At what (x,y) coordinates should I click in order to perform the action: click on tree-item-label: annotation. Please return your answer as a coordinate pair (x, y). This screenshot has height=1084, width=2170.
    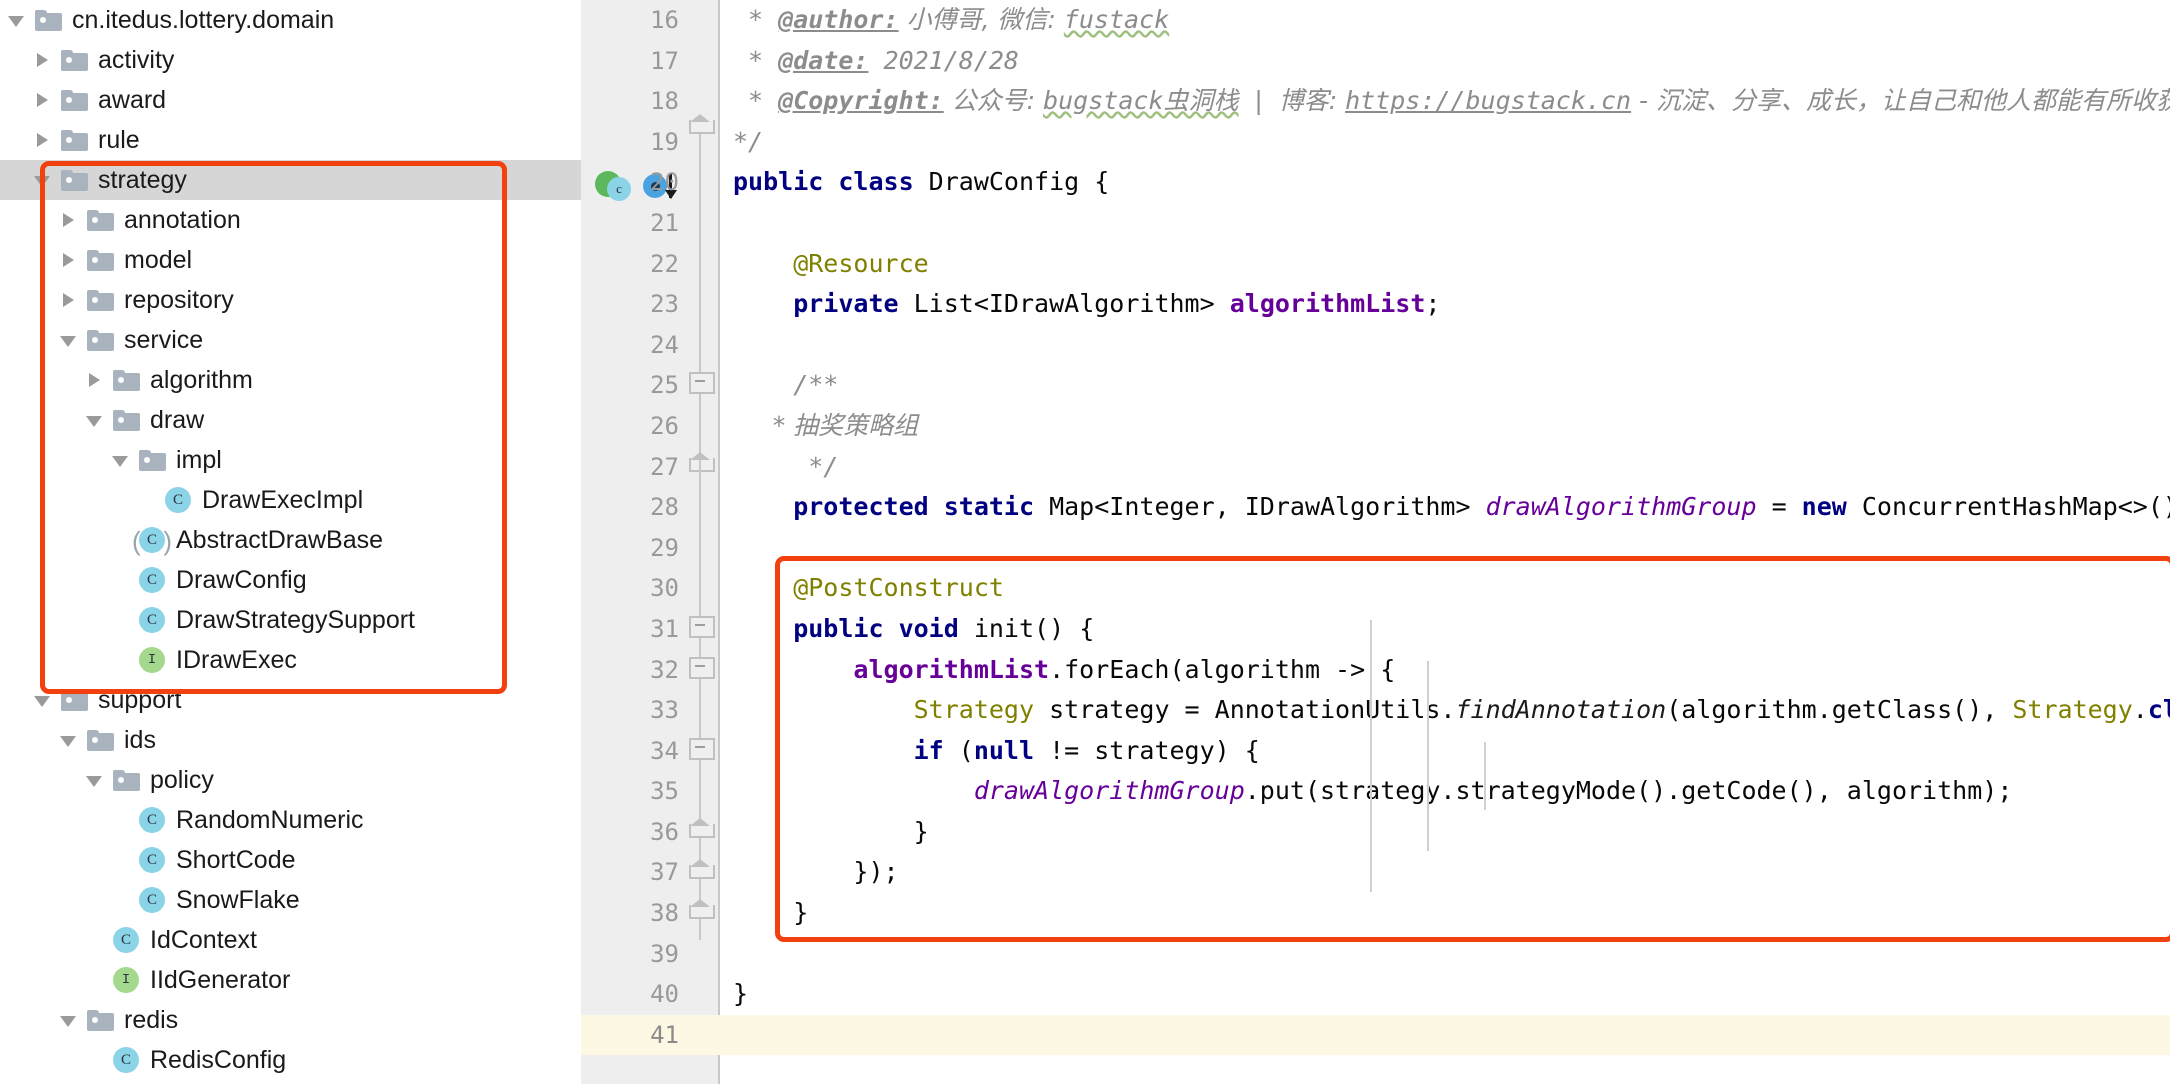
    Looking at the image, I should click on (182, 219).